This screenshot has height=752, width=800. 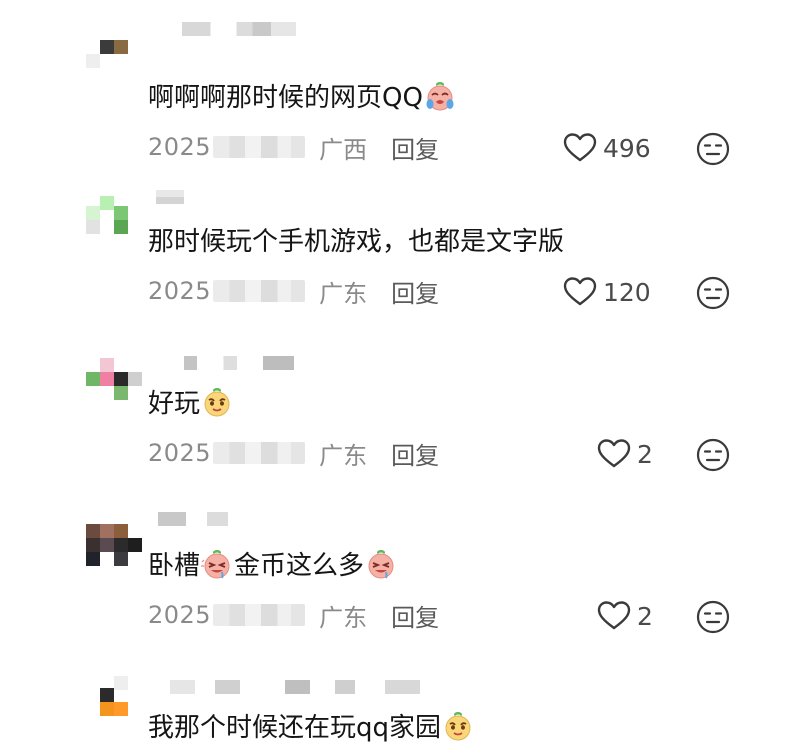 What do you see at coordinates (273, 566) in the screenshot?
I see `comment-text: 卧槽 金币这么多` at bounding box center [273, 566].